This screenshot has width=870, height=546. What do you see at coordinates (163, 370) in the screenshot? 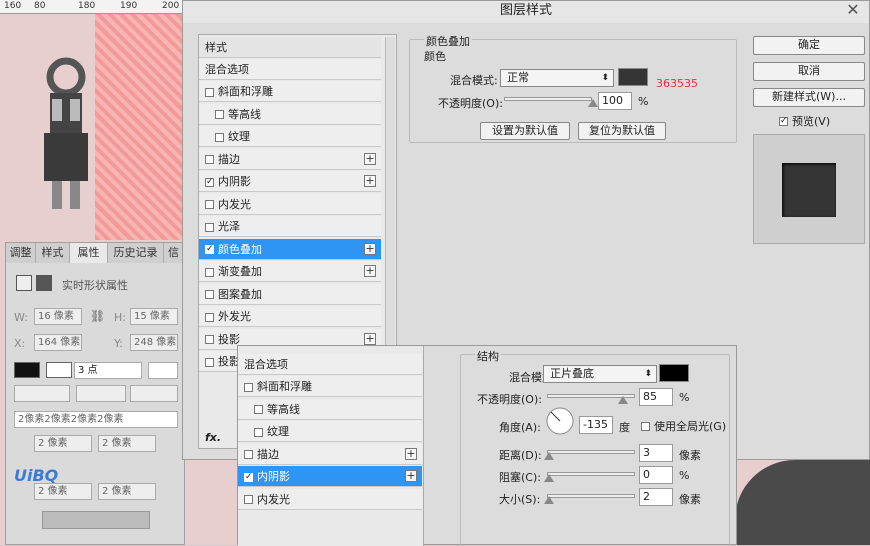
I see `stroke-style-select` at bounding box center [163, 370].